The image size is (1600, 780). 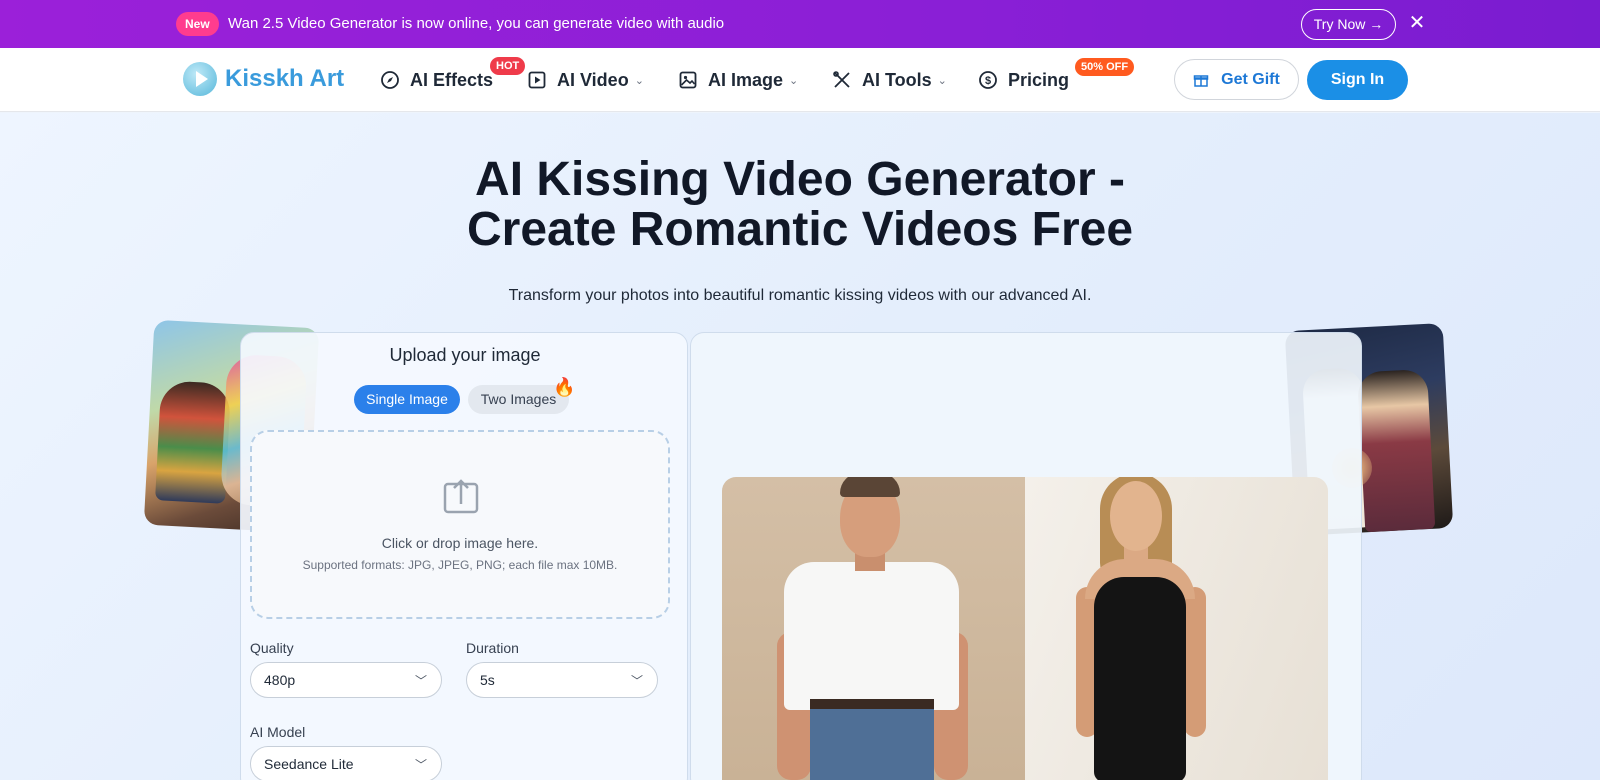 I want to click on title-line-2: Create Romantic Videos Free, so click(x=800, y=229).